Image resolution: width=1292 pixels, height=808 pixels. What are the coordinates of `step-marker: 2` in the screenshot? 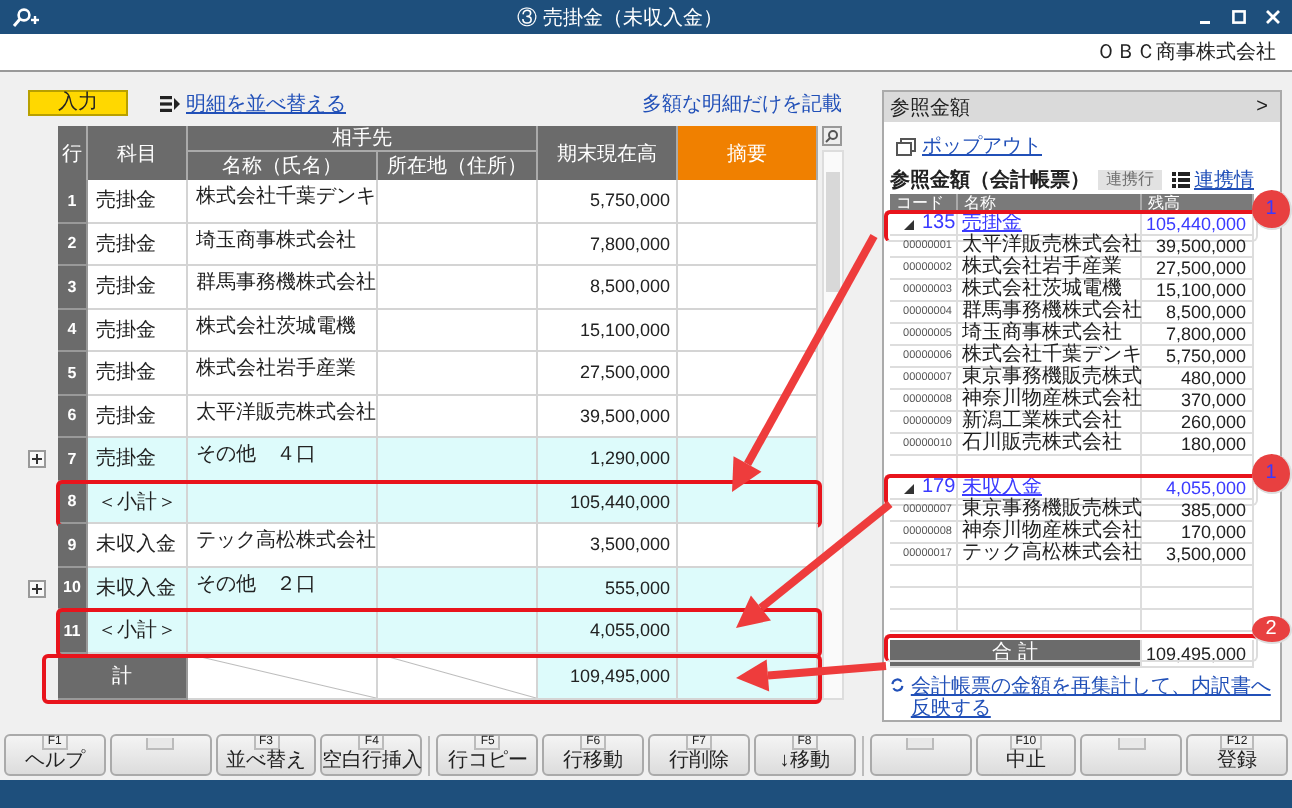 It's located at (1272, 630).